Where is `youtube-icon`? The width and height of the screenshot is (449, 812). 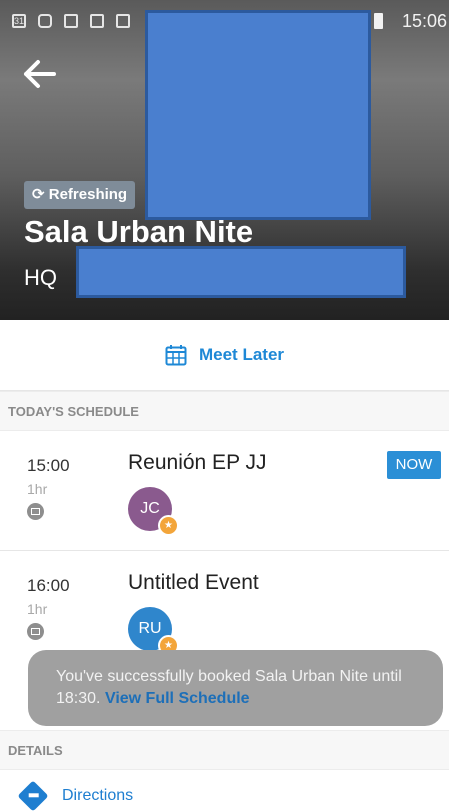 youtube-icon is located at coordinates (45, 21).